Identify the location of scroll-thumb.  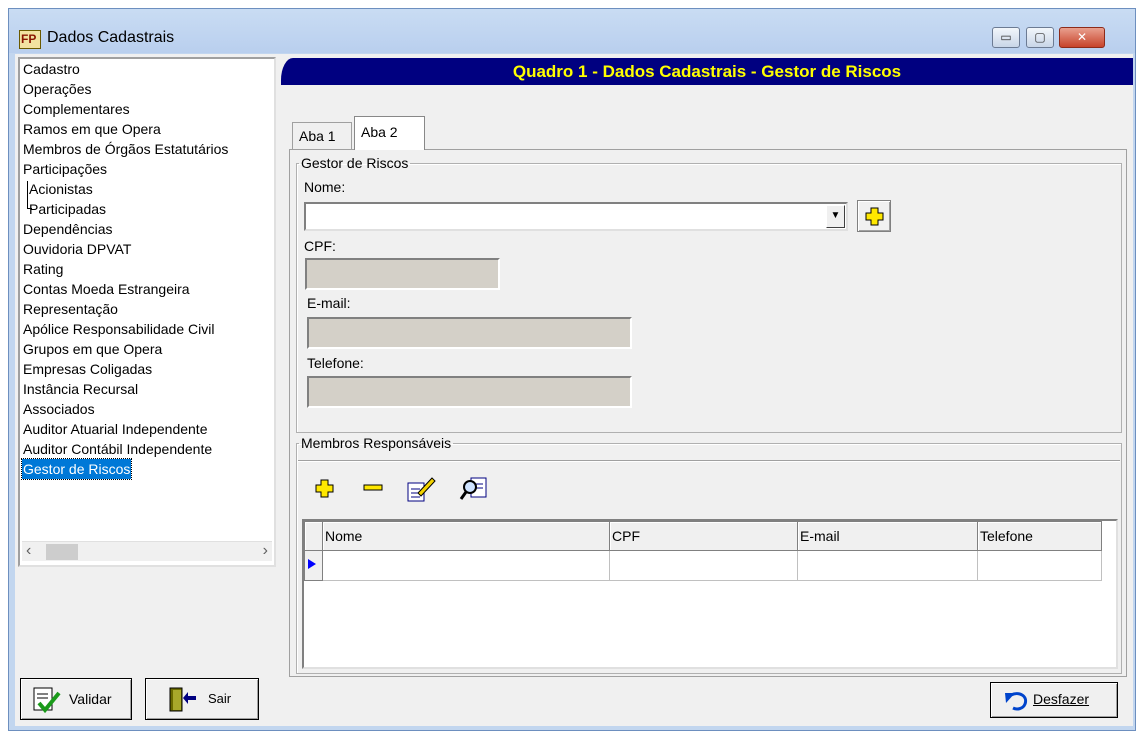
(62, 552).